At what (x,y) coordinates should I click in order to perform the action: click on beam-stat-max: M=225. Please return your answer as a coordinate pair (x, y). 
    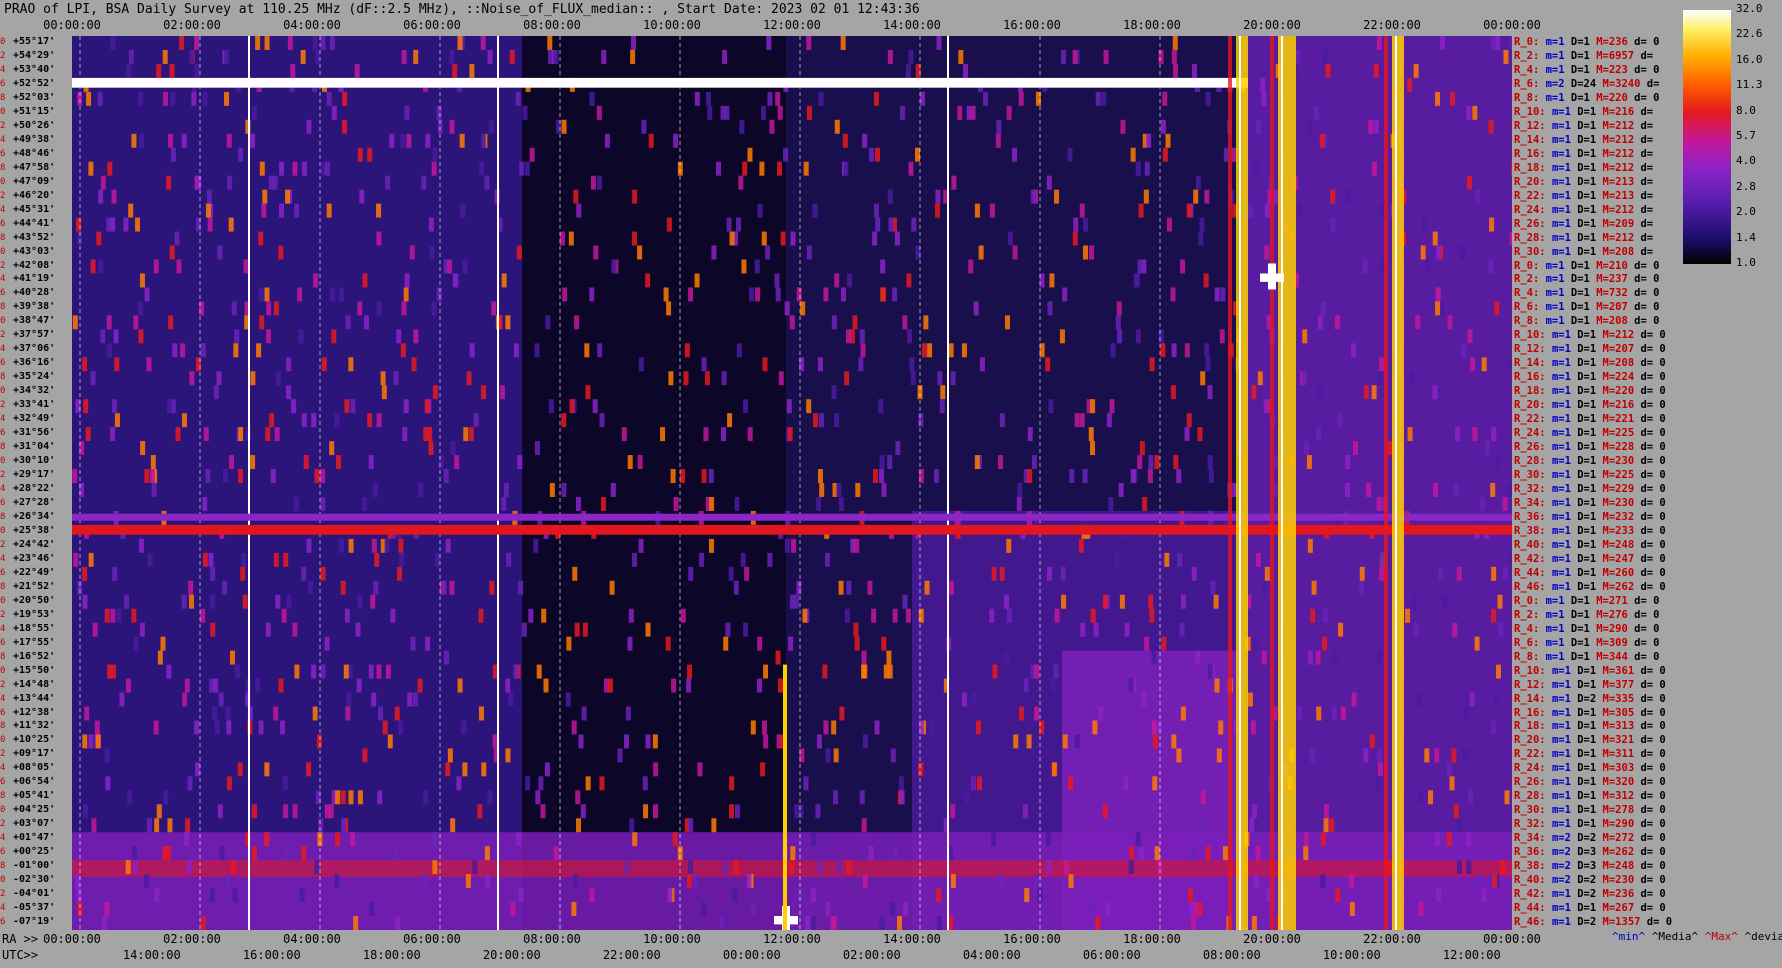
    Looking at the image, I should click on (1621, 475).